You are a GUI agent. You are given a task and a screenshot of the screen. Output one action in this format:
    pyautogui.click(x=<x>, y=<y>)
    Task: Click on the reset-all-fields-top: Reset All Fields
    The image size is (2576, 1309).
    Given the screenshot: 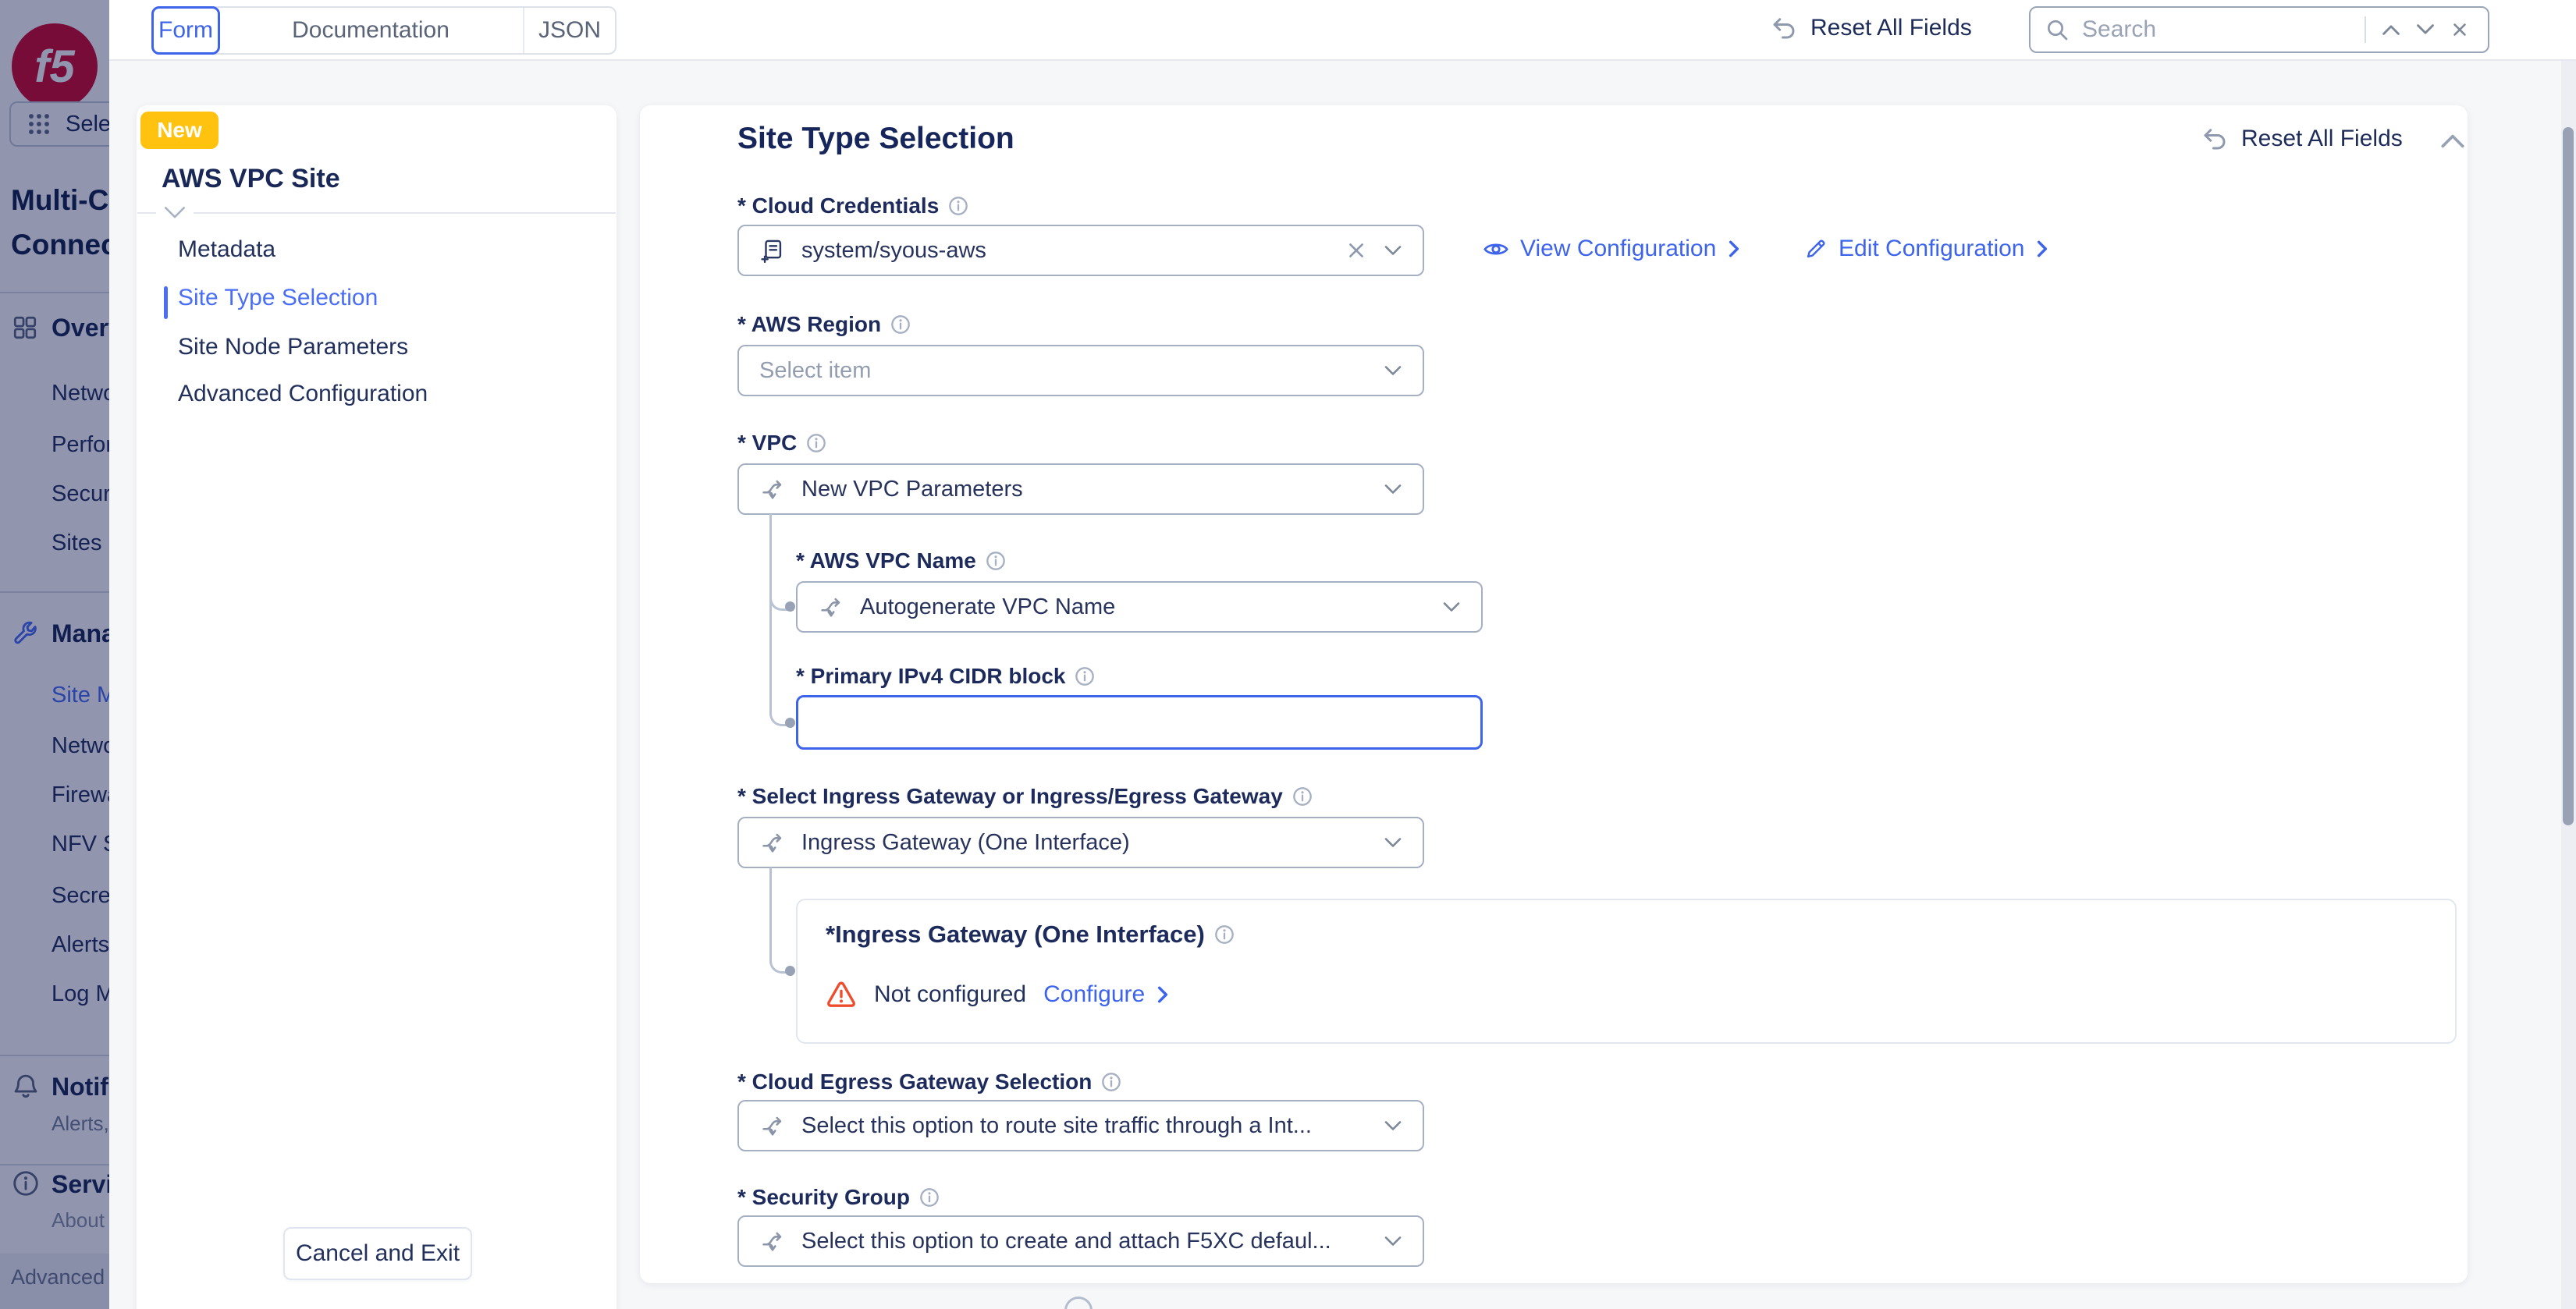 What is the action you would take?
    pyautogui.click(x=1871, y=28)
    